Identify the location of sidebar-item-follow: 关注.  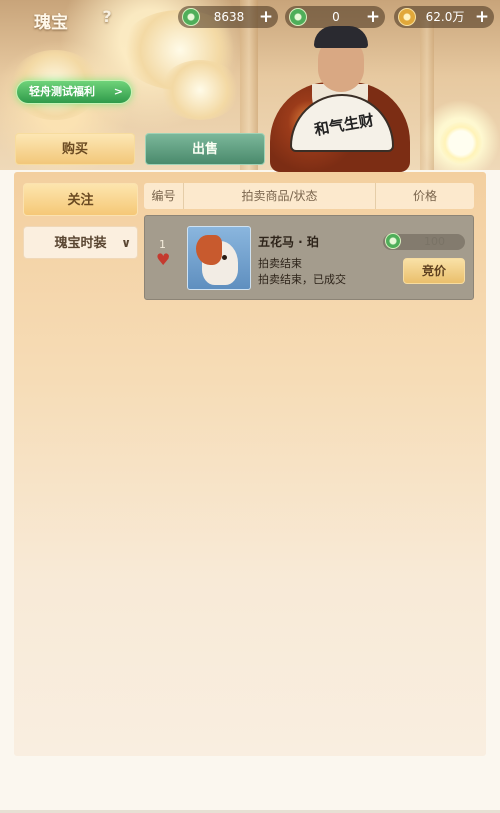
(80, 199).